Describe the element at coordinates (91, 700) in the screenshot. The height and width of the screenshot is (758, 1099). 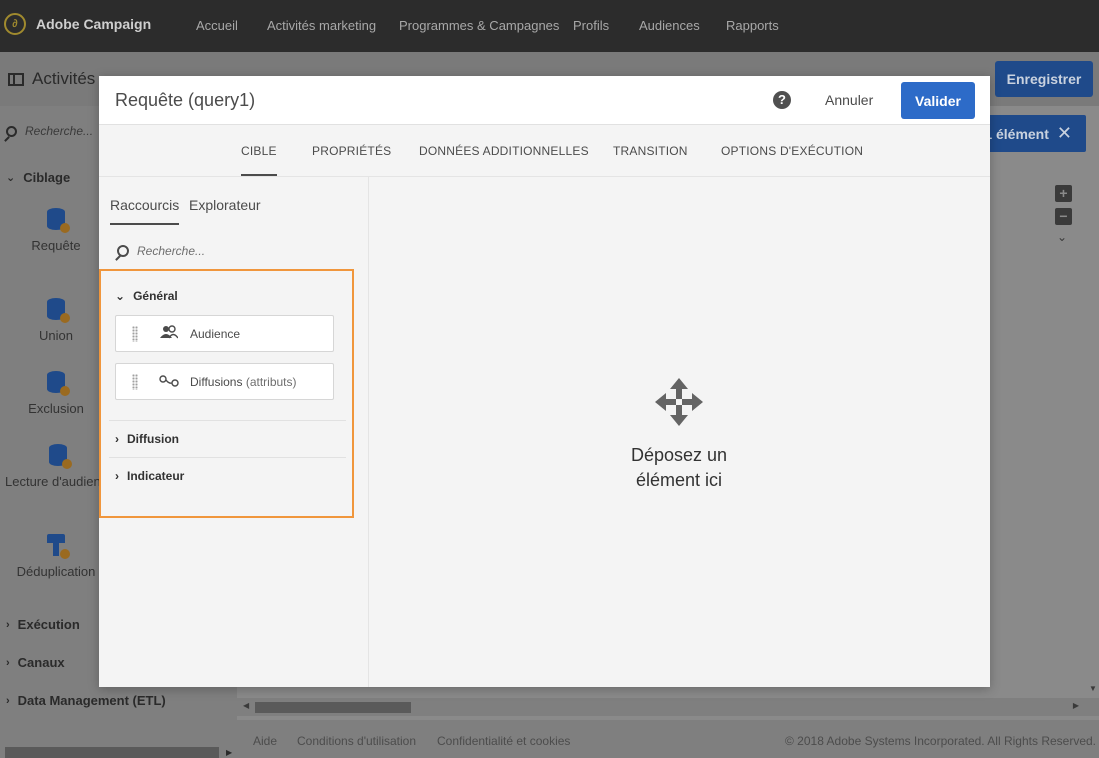
I see `palette-category-label: Data Management (ETL)` at that location.